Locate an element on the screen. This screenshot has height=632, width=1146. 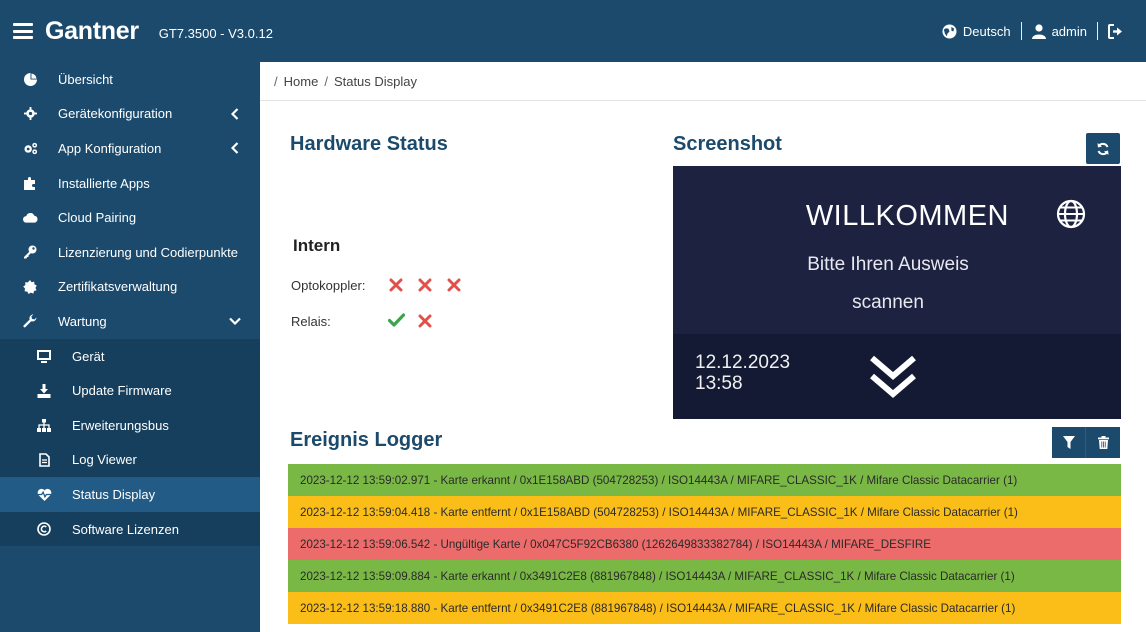
filter-button is located at coordinates (1069, 442).